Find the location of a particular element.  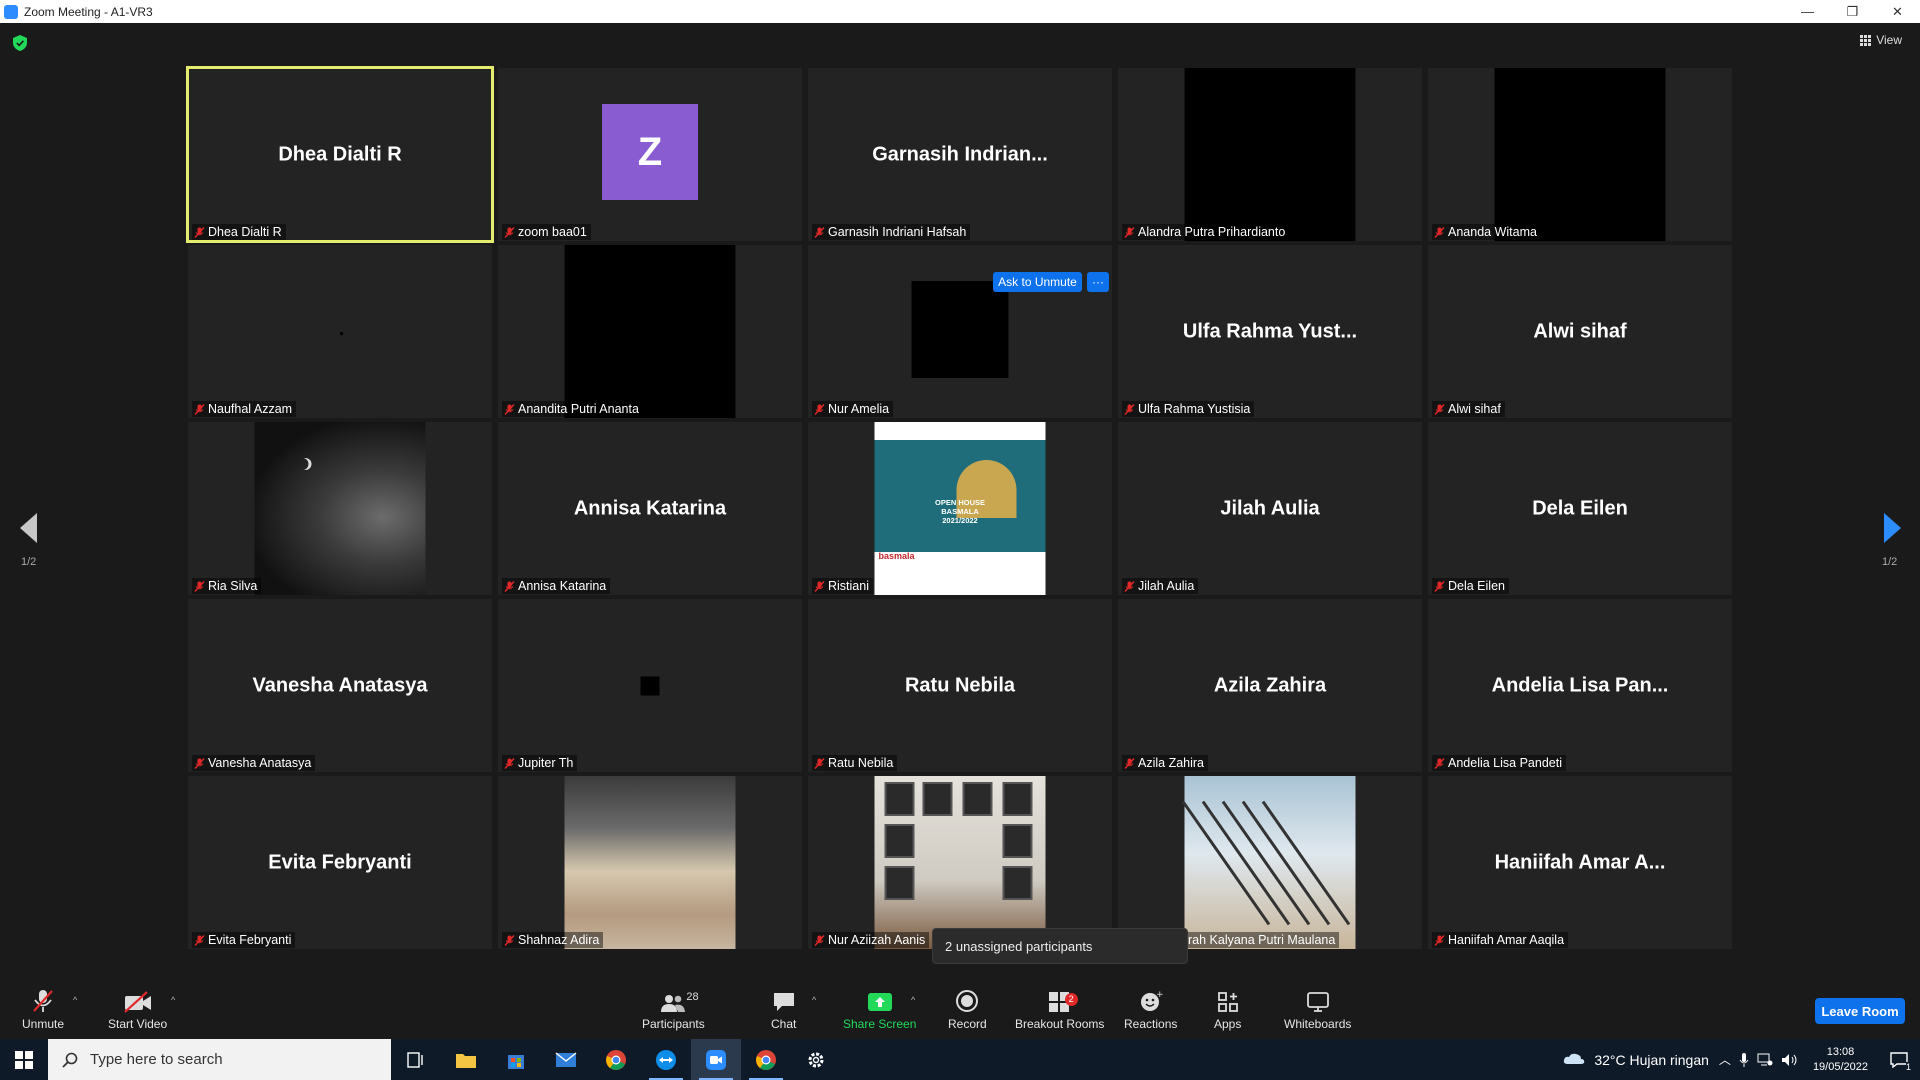

participant-tile: Andelia Lisa Pan... Andelia Lisa Pandeti is located at coordinates (1580, 685).